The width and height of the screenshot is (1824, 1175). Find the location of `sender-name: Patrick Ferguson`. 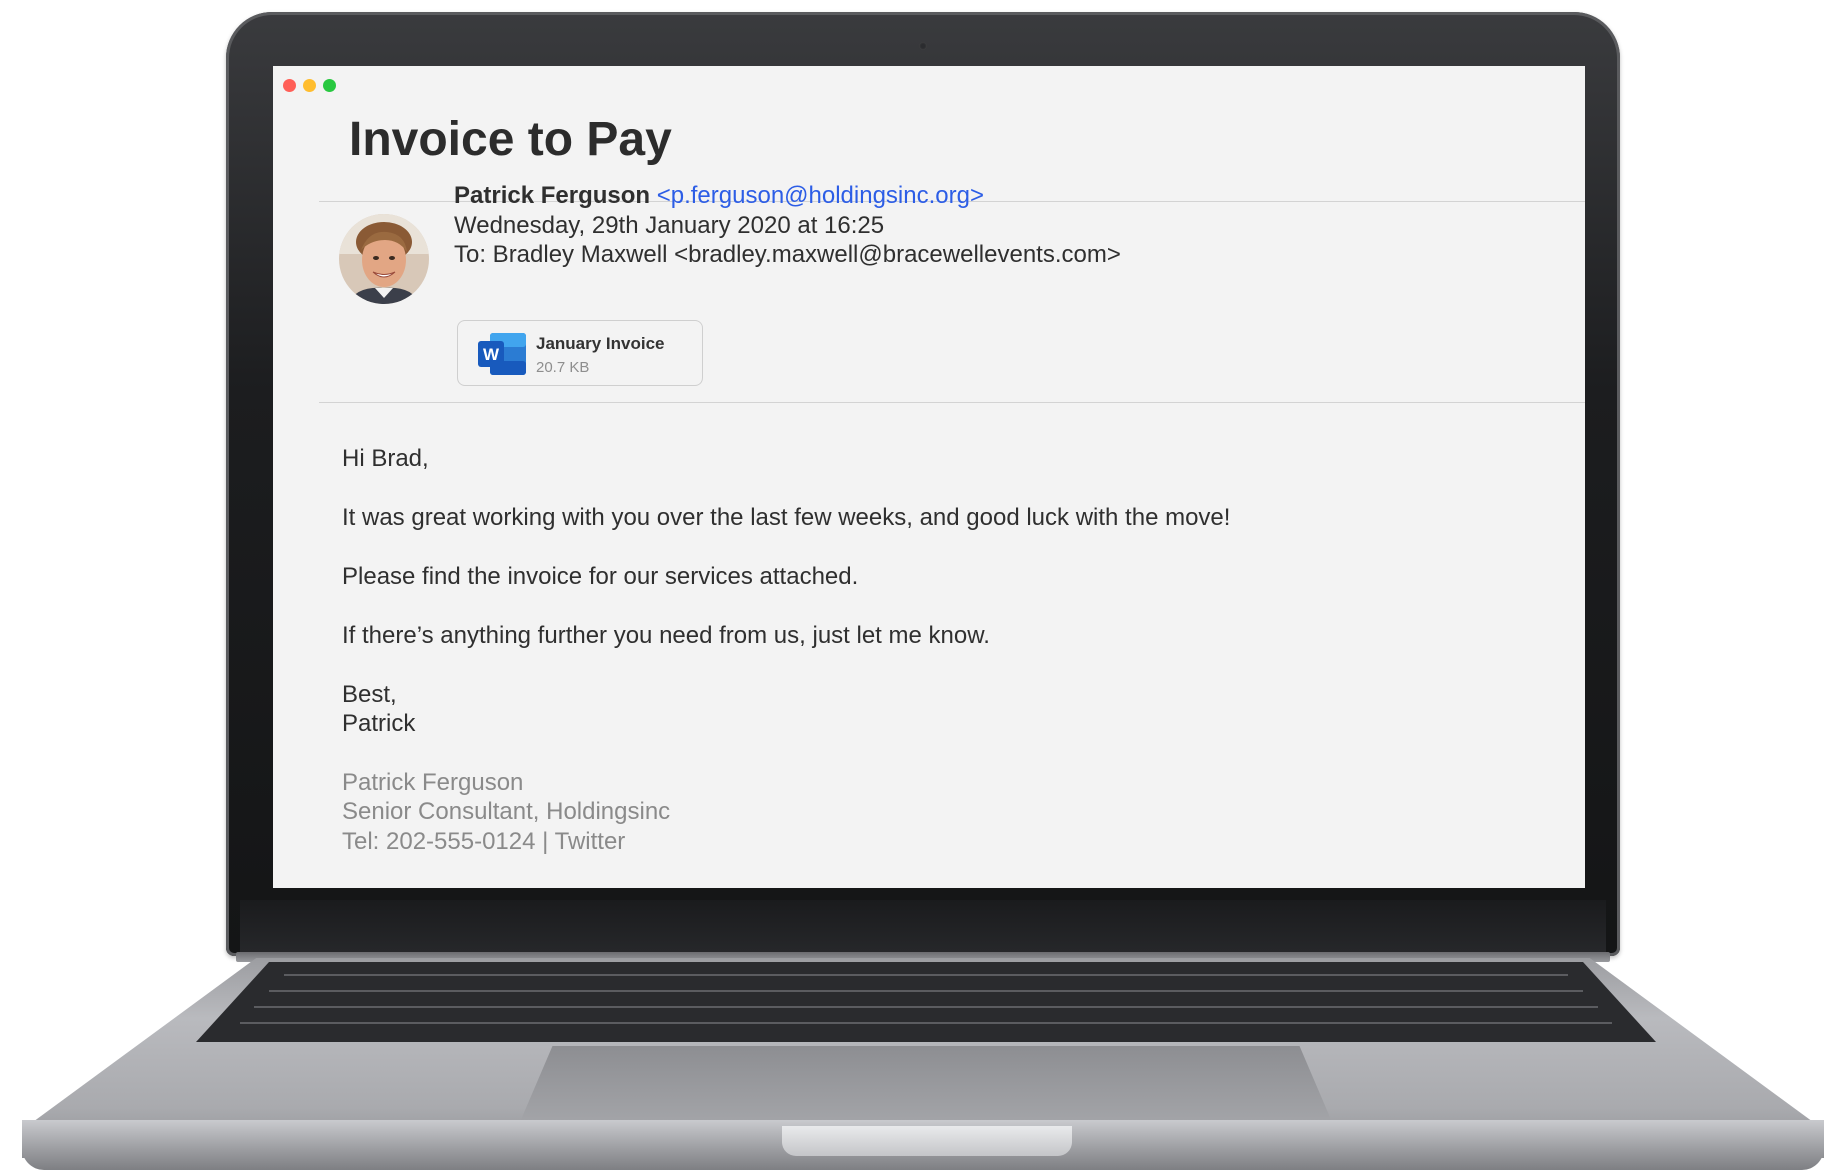

sender-name: Patrick Ferguson is located at coordinates (552, 195).